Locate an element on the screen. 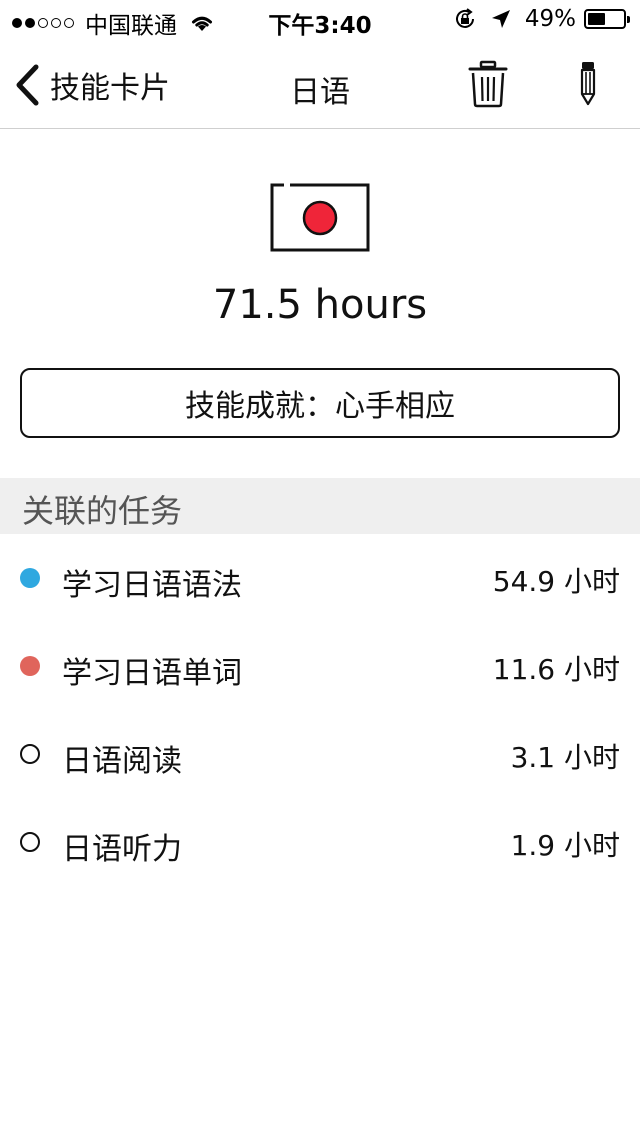  task-name: 学习日语单词 is located at coordinates (152, 673).